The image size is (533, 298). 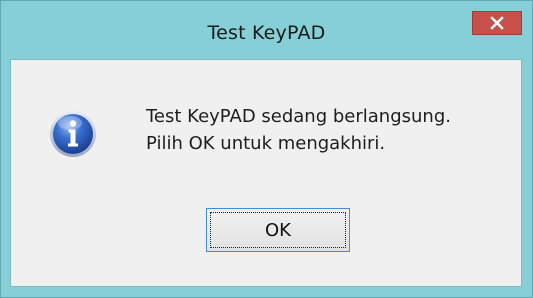 I want to click on info-icon, so click(x=73, y=134).